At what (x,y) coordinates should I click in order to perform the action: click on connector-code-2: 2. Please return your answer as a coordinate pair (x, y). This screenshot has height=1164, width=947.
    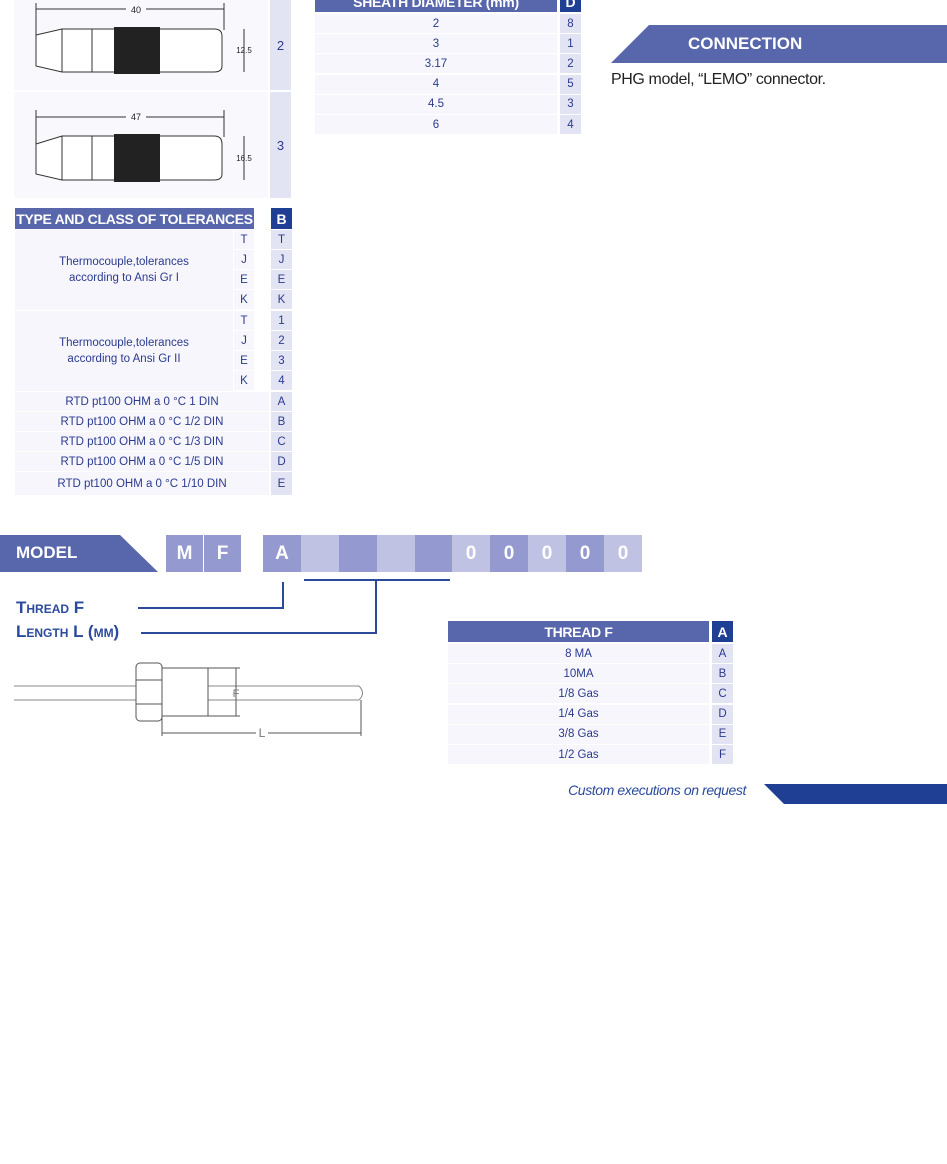
    Looking at the image, I should click on (280, 45).